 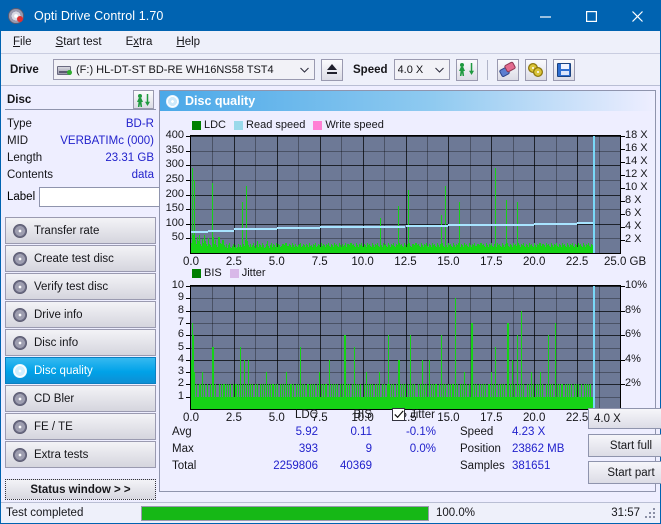 I want to click on bar, so click(x=455, y=353).